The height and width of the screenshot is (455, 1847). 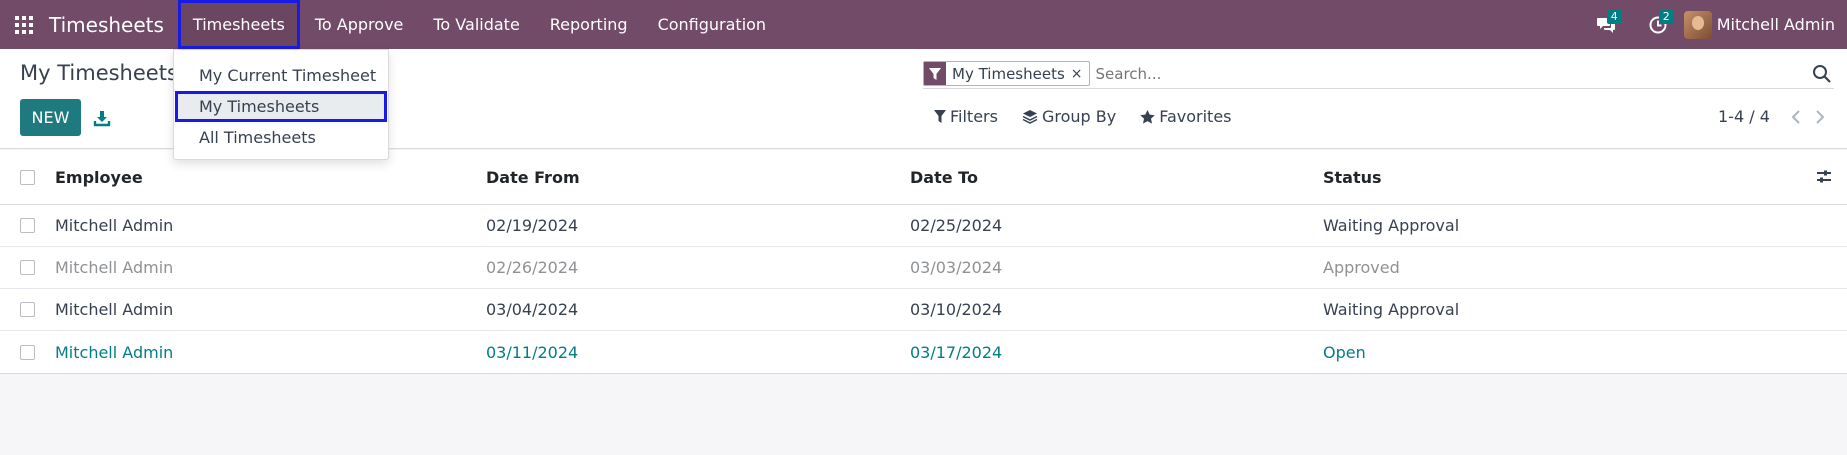 I want to click on column-header-status: Status, so click(x=1563, y=177).